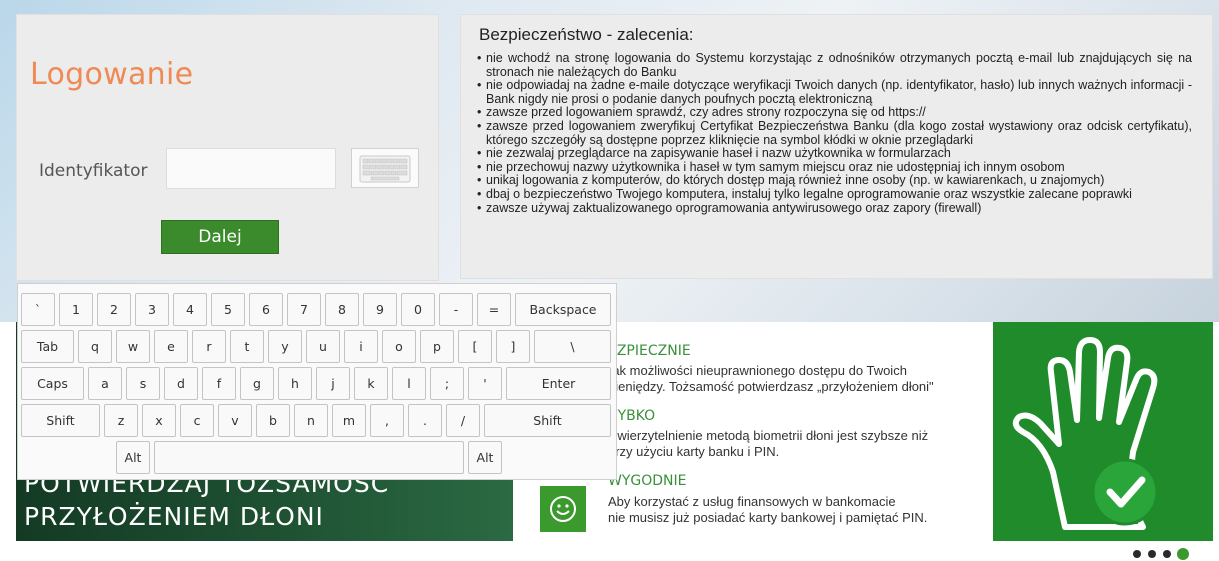 Image resolution: width=1219 pixels, height=561 pixels. Describe the element at coordinates (47, 346) in the screenshot. I see `key-tab: Tab` at that location.